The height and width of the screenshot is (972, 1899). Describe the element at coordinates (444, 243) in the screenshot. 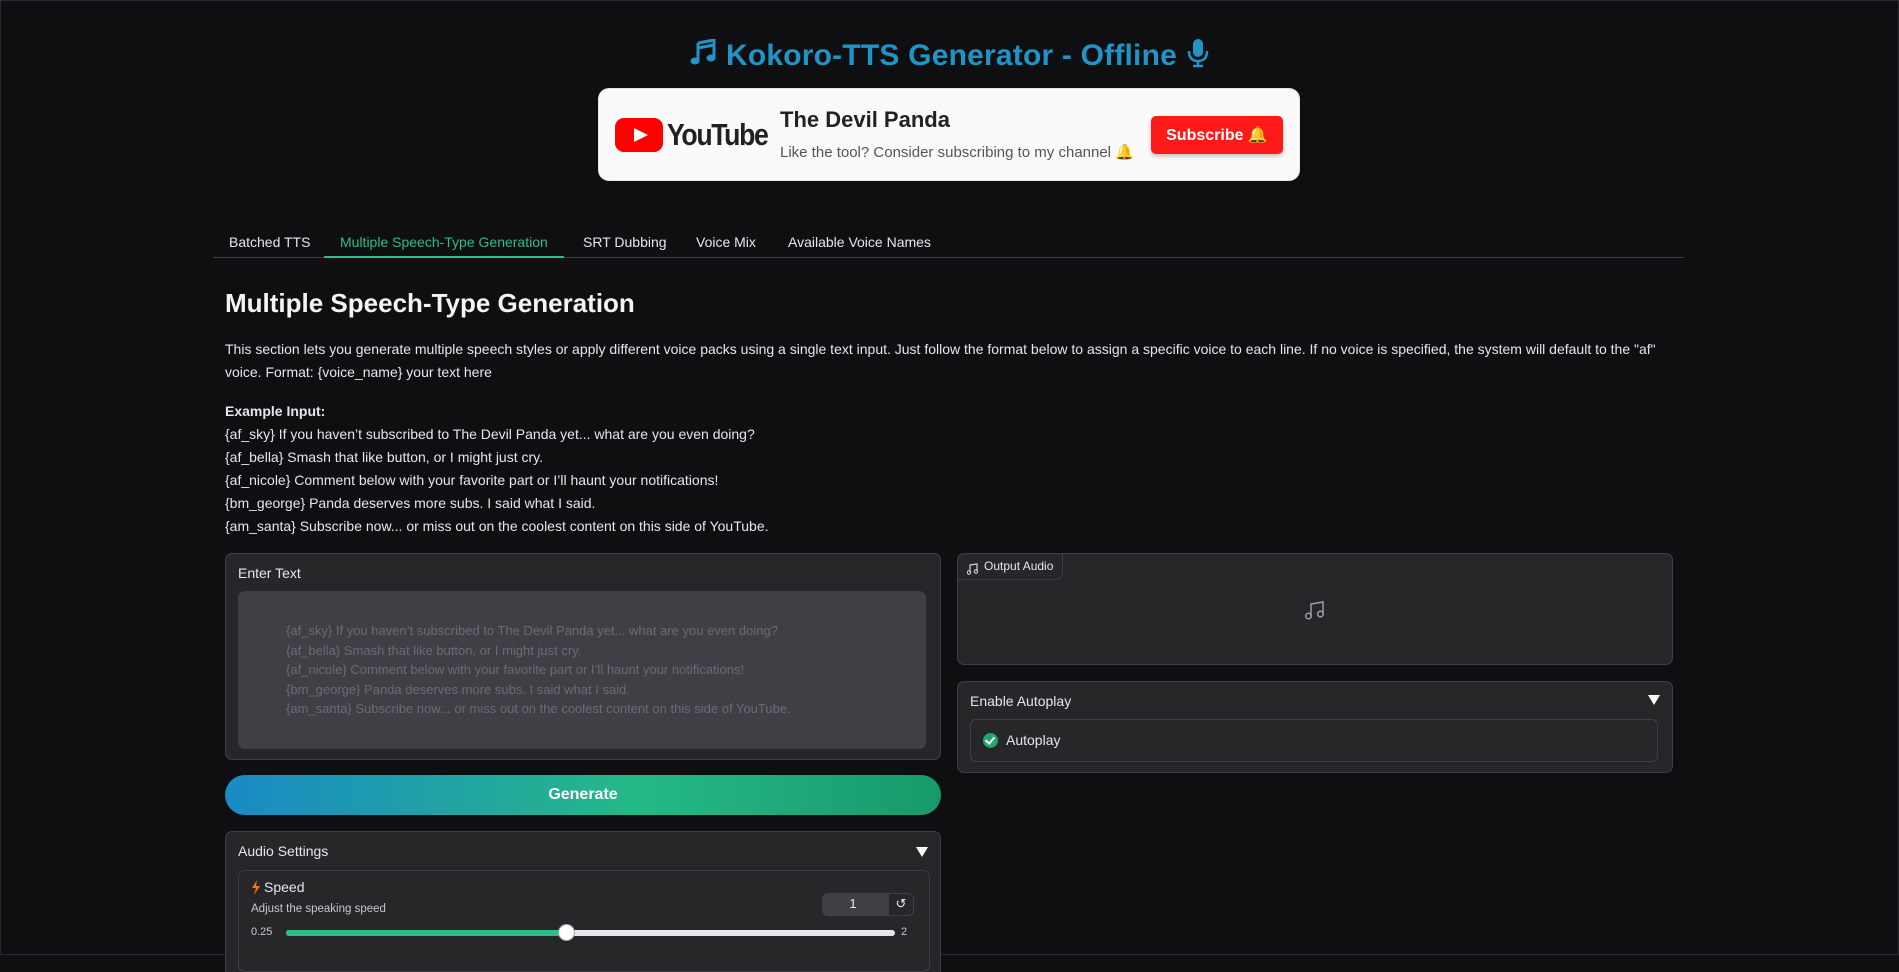

I see `tab-multiple-speech-type: Multiple Speech-Type Generation` at that location.